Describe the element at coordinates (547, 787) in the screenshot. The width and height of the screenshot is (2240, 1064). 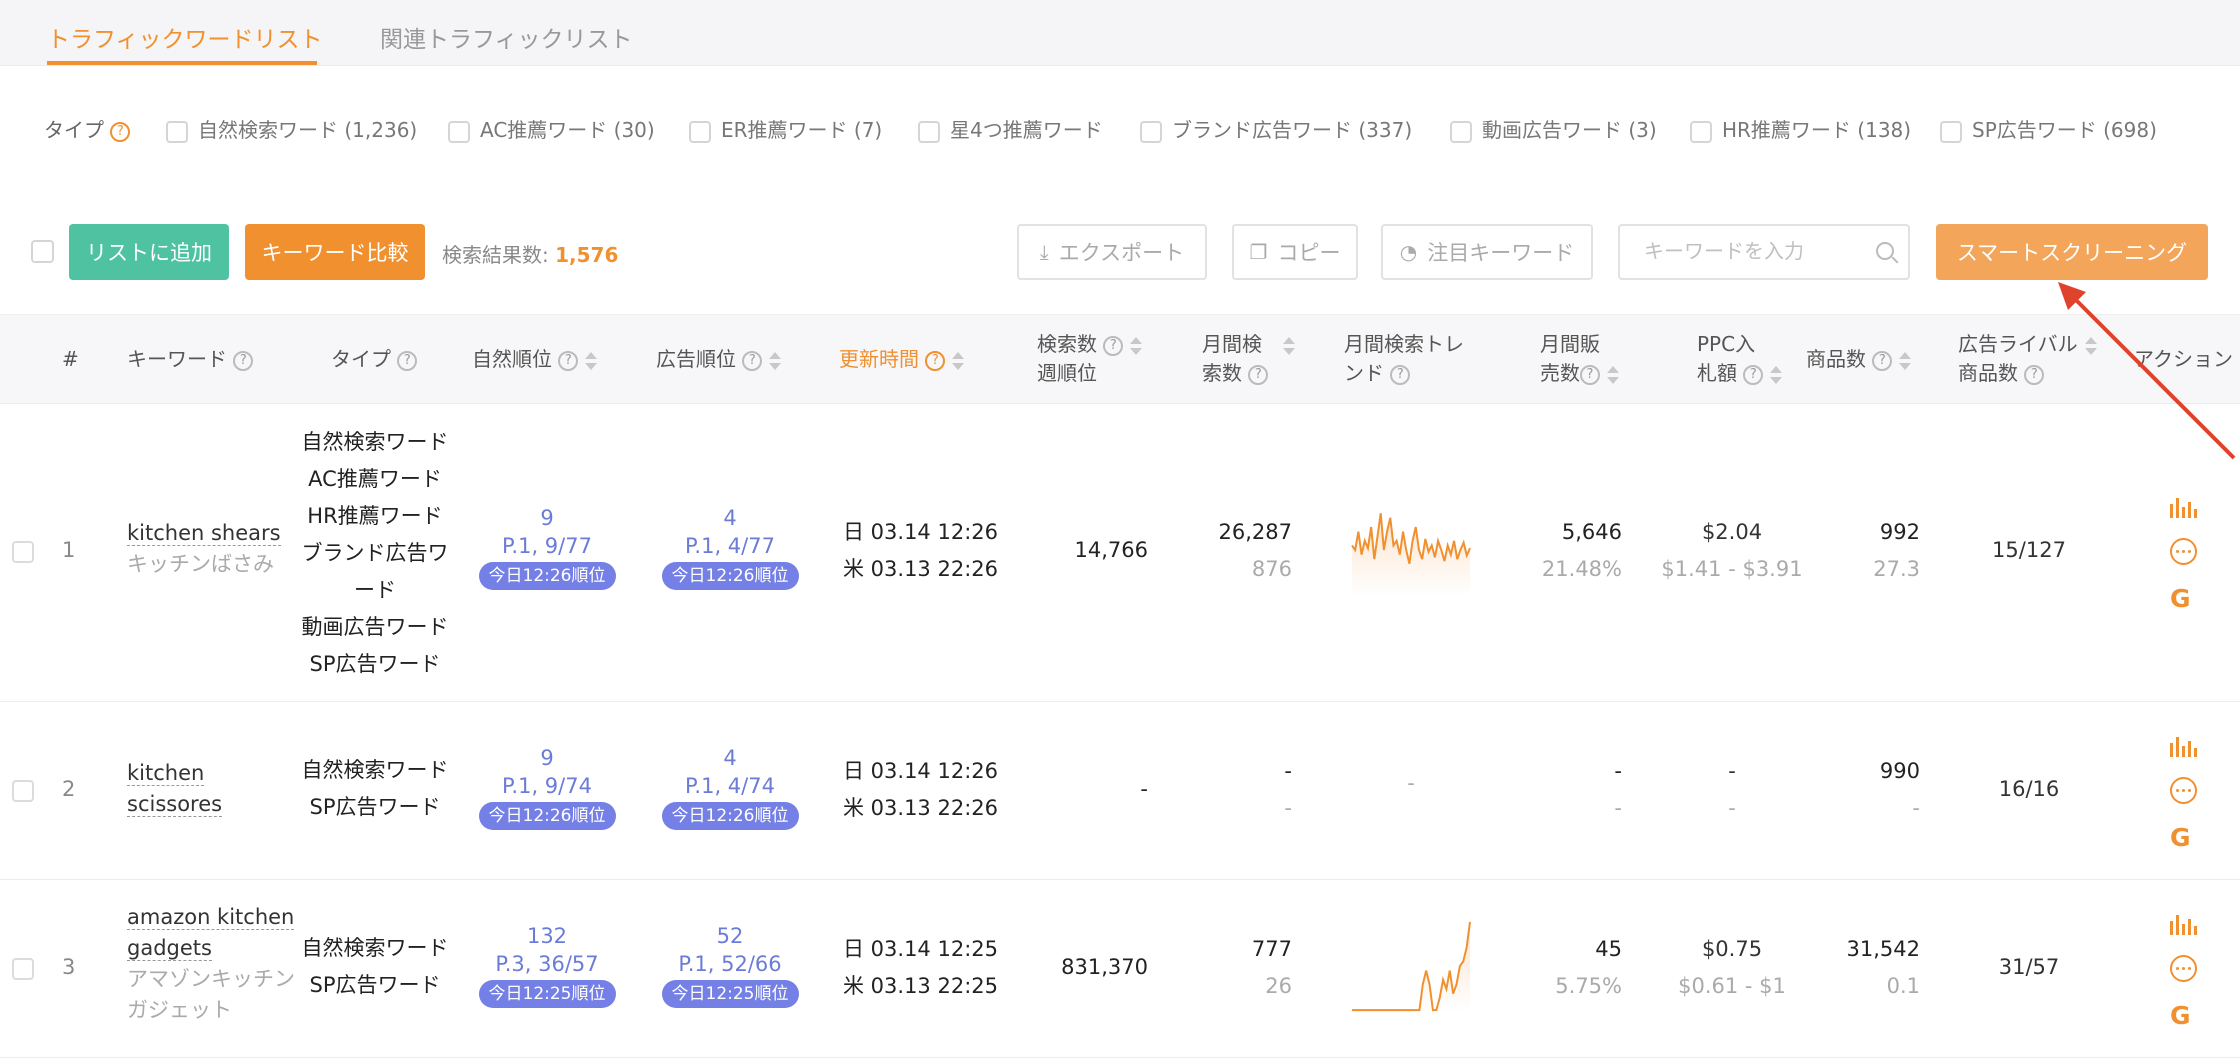
I see `organic-rank: 9 P.1, 9/74 今日12:26順位` at that location.